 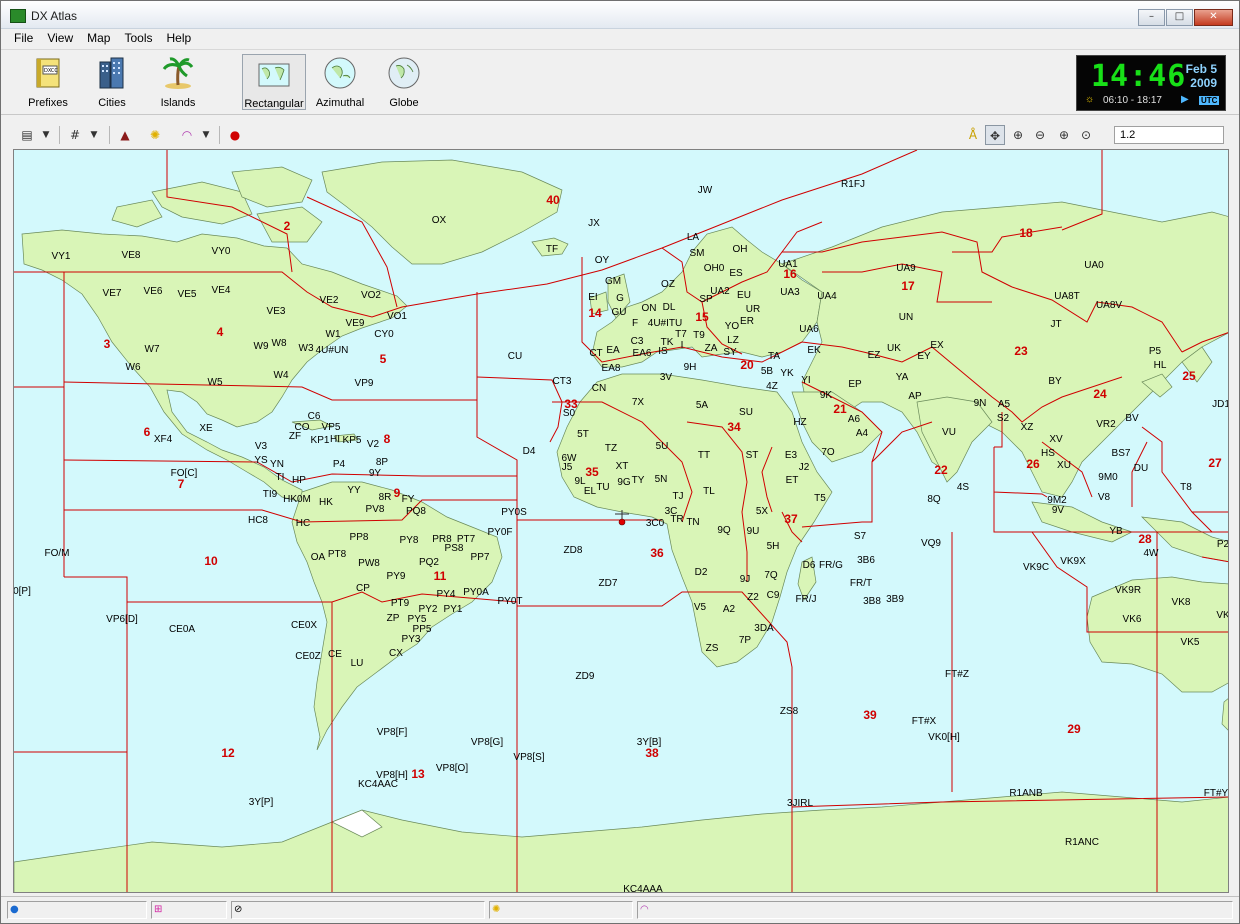 I want to click on prefix-label: R1ANB, so click(x=1026, y=793).